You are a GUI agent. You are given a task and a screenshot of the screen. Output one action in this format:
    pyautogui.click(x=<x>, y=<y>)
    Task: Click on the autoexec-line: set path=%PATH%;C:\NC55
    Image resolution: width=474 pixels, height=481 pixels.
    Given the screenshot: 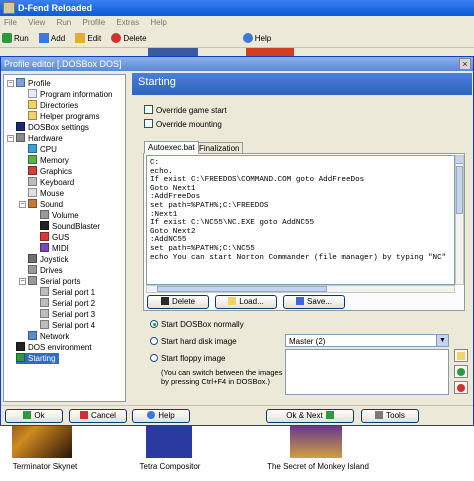 What is the action you would take?
    pyautogui.click(x=202, y=248)
    